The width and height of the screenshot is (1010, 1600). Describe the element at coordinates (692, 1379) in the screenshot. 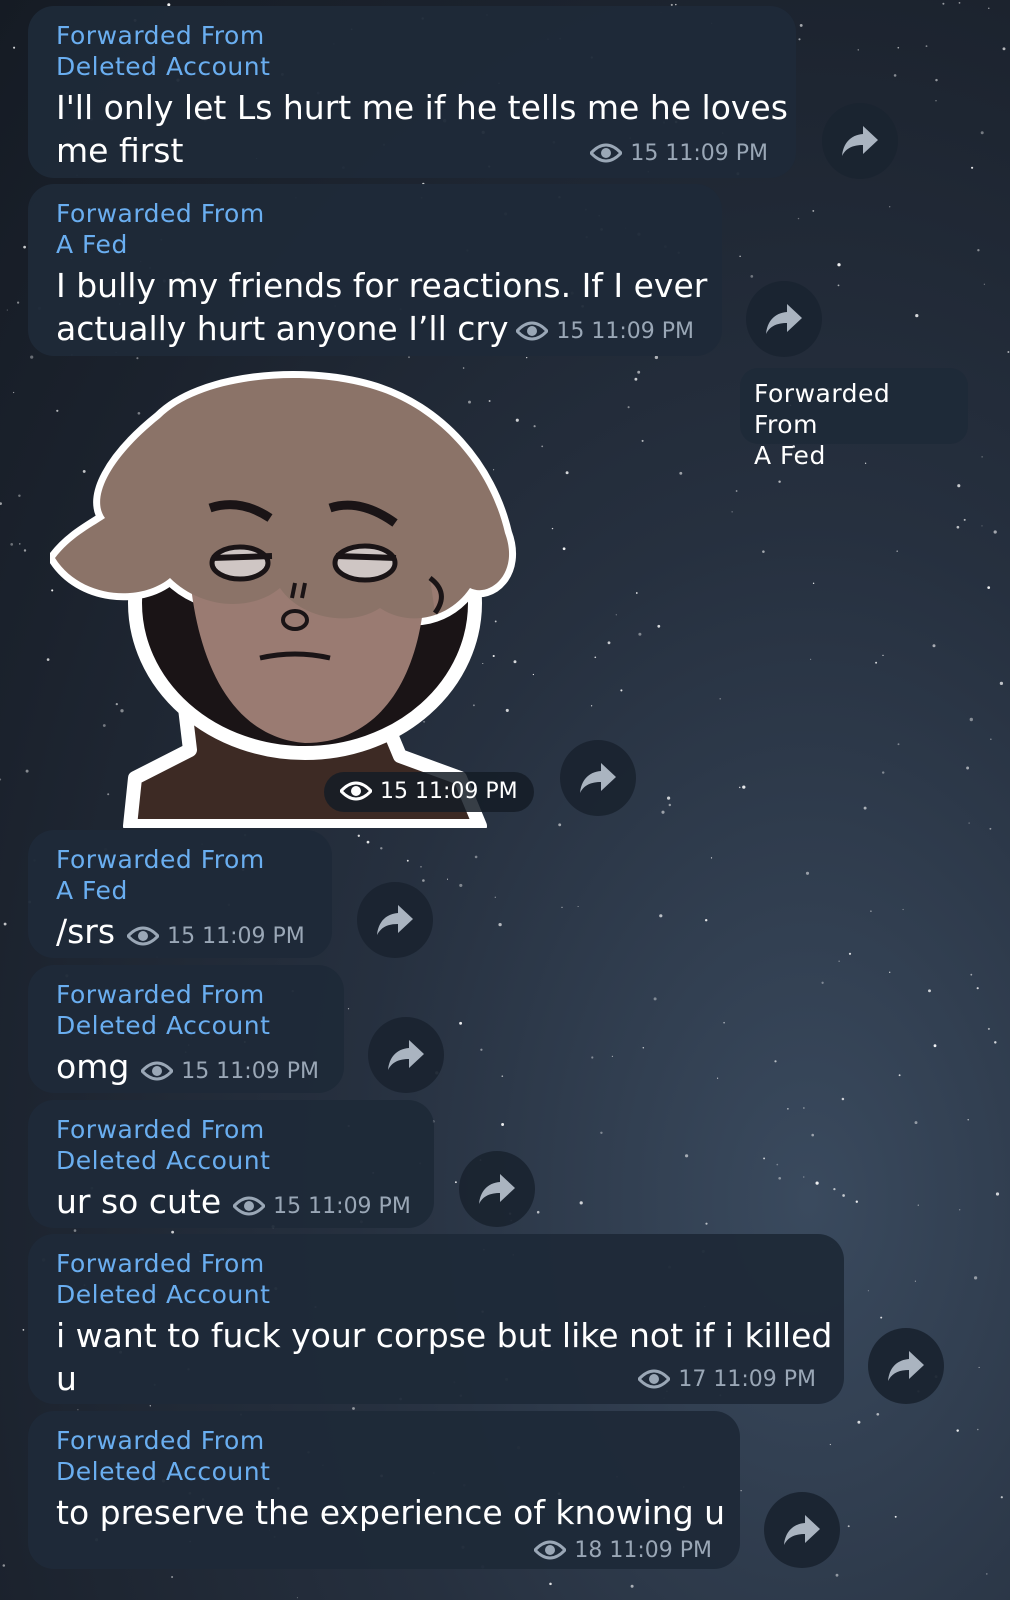

I see `view-count: 17` at that location.